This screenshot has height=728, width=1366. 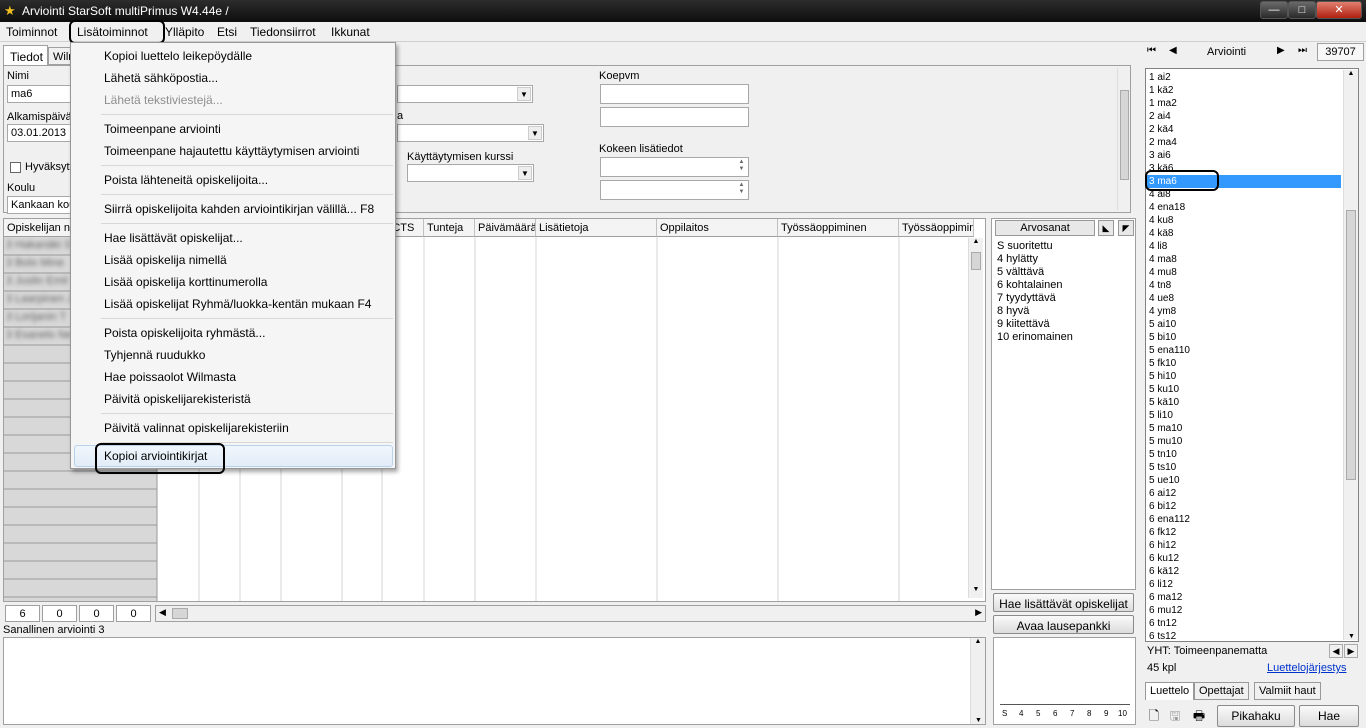 I want to click on list-item: 6 kä12, so click(x=1164, y=571).